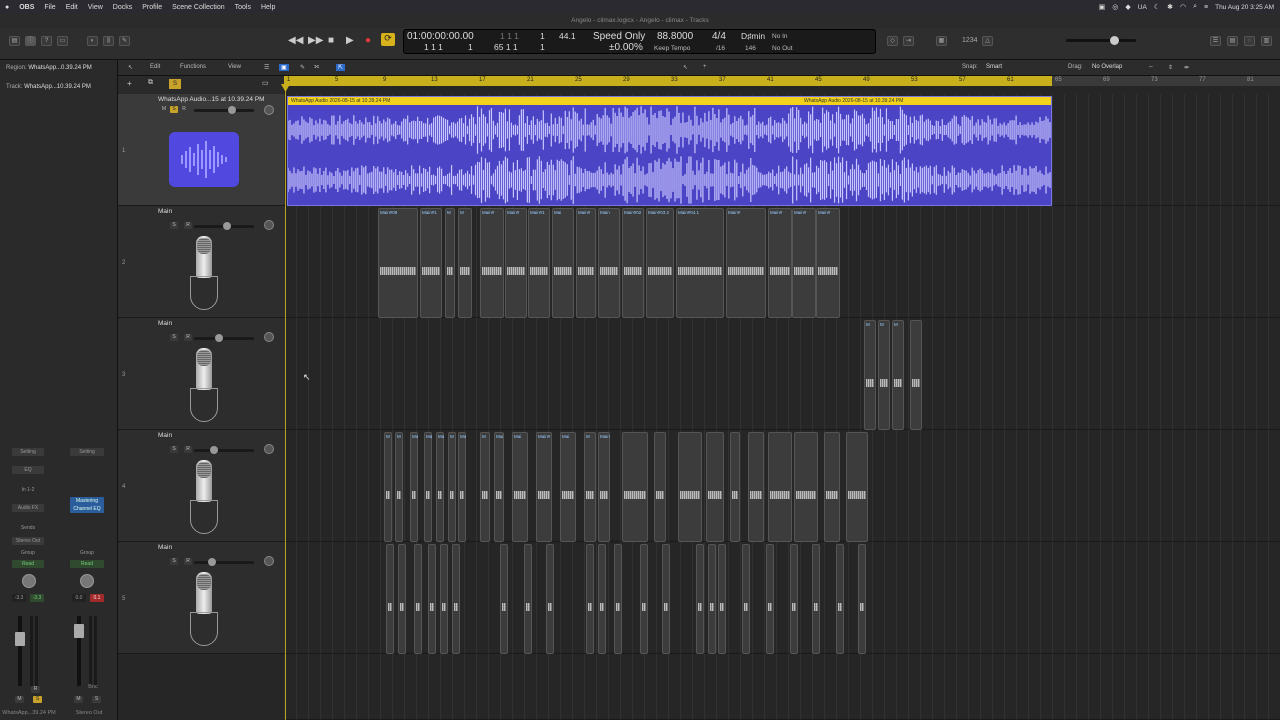 Image resolution: width=1280 pixels, height=720 pixels. I want to click on strip2-group: Group, so click(87, 553).